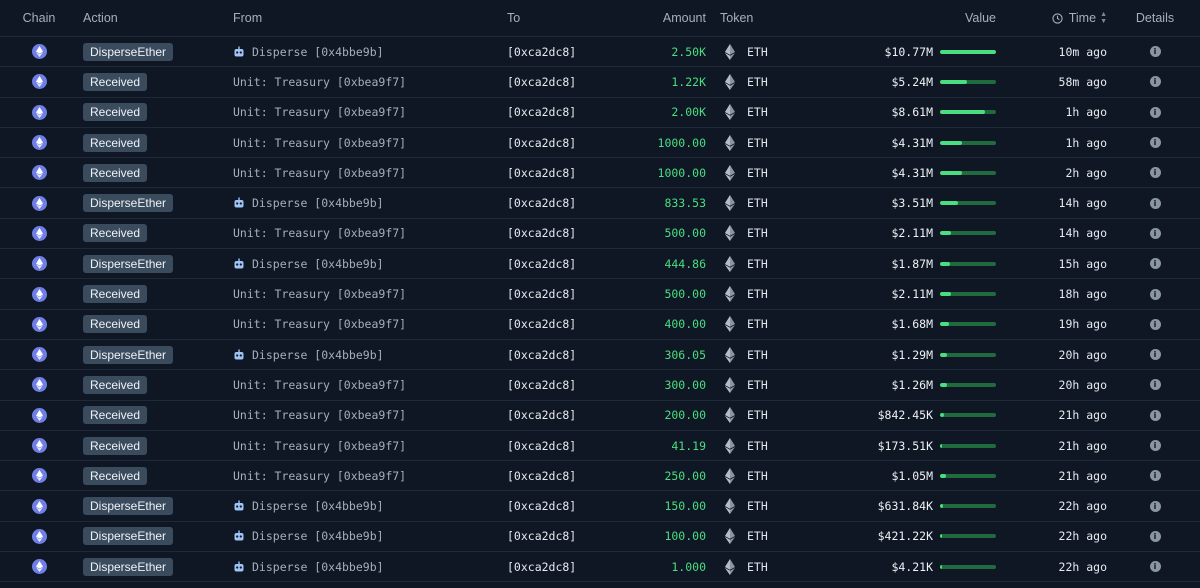 This screenshot has width=1200, height=588. I want to click on sort-icon: ▲ ▼, so click(1103, 18).